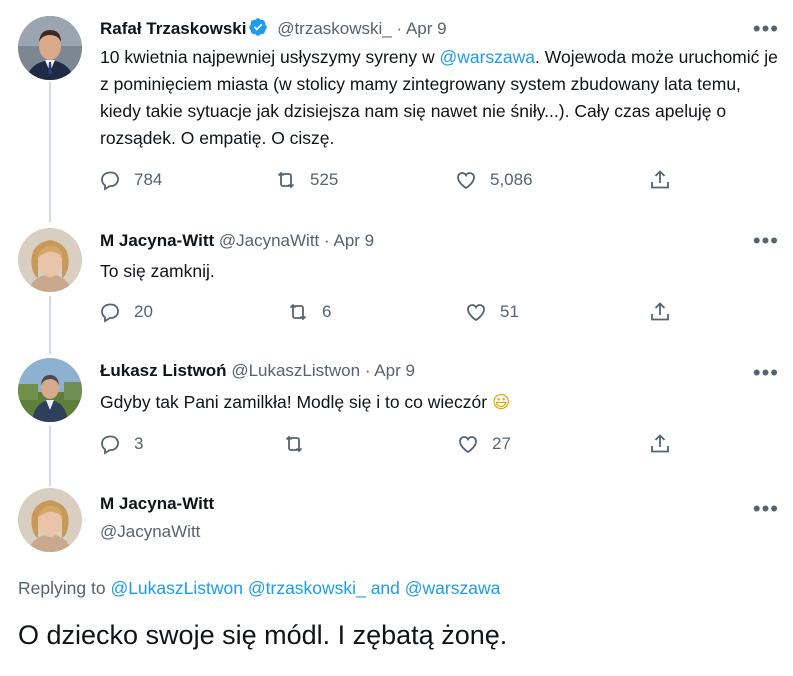 The width and height of the screenshot is (793, 676). What do you see at coordinates (327, 311) in the screenshot?
I see `retweet-count: 6` at bounding box center [327, 311].